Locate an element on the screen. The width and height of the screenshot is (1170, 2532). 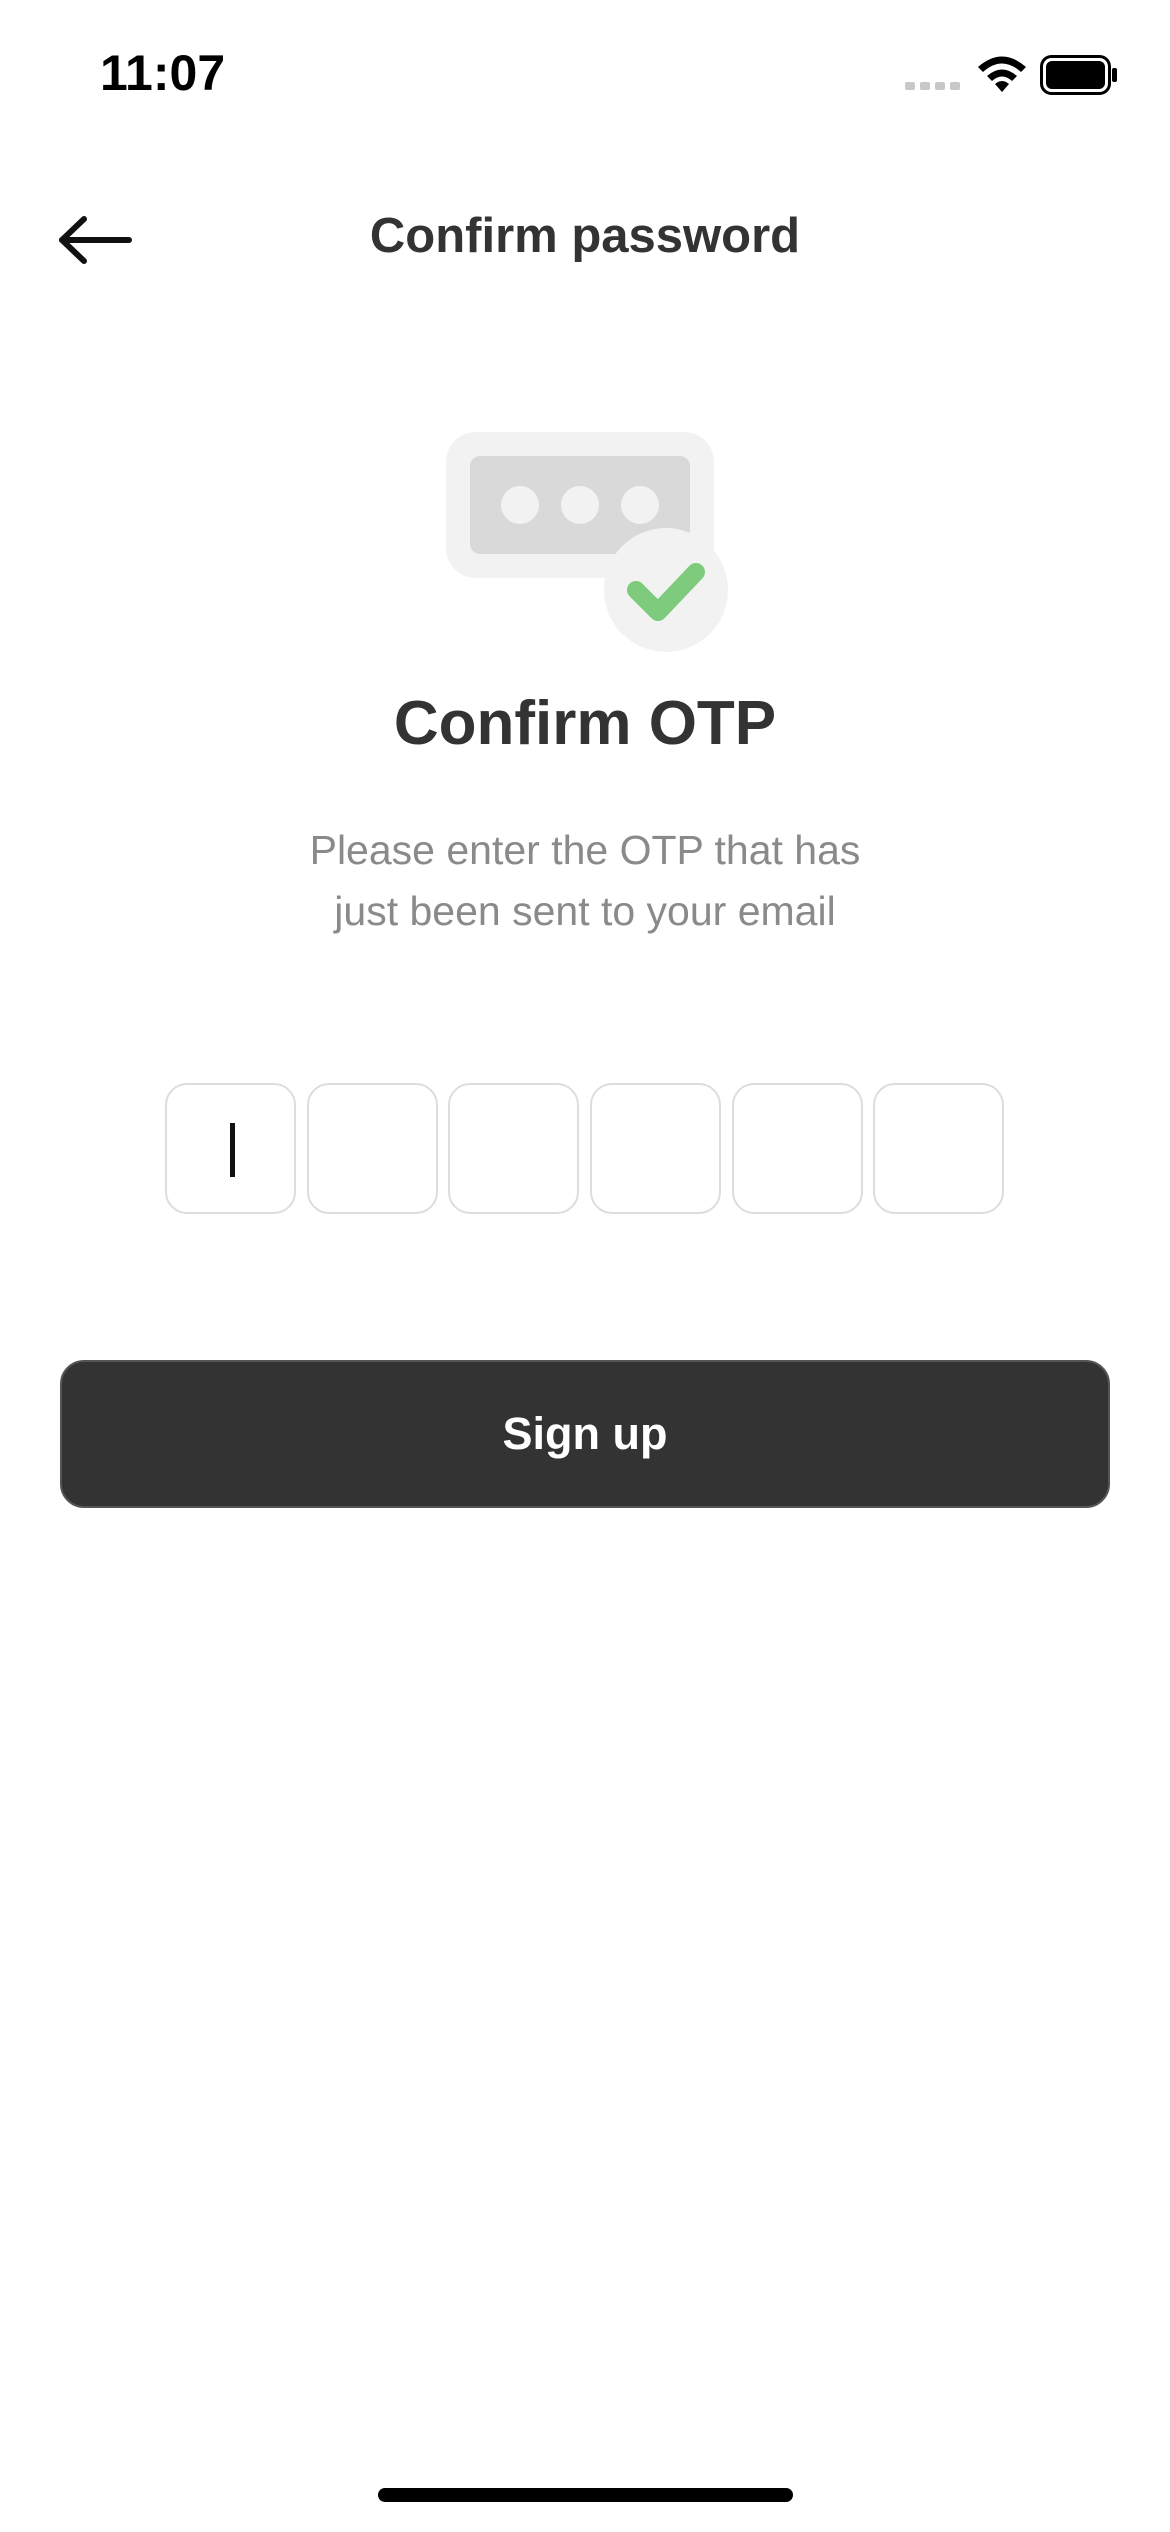
otp-heading: Confirm OTP is located at coordinates (585, 723).